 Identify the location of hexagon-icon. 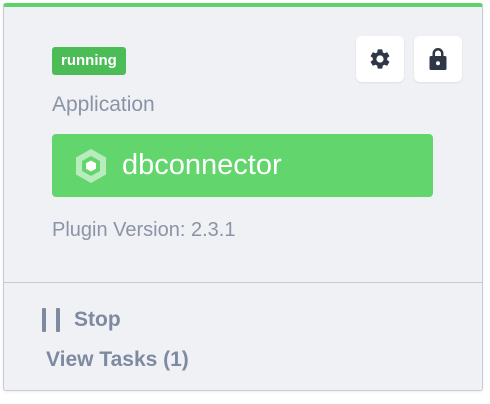
(91, 166).